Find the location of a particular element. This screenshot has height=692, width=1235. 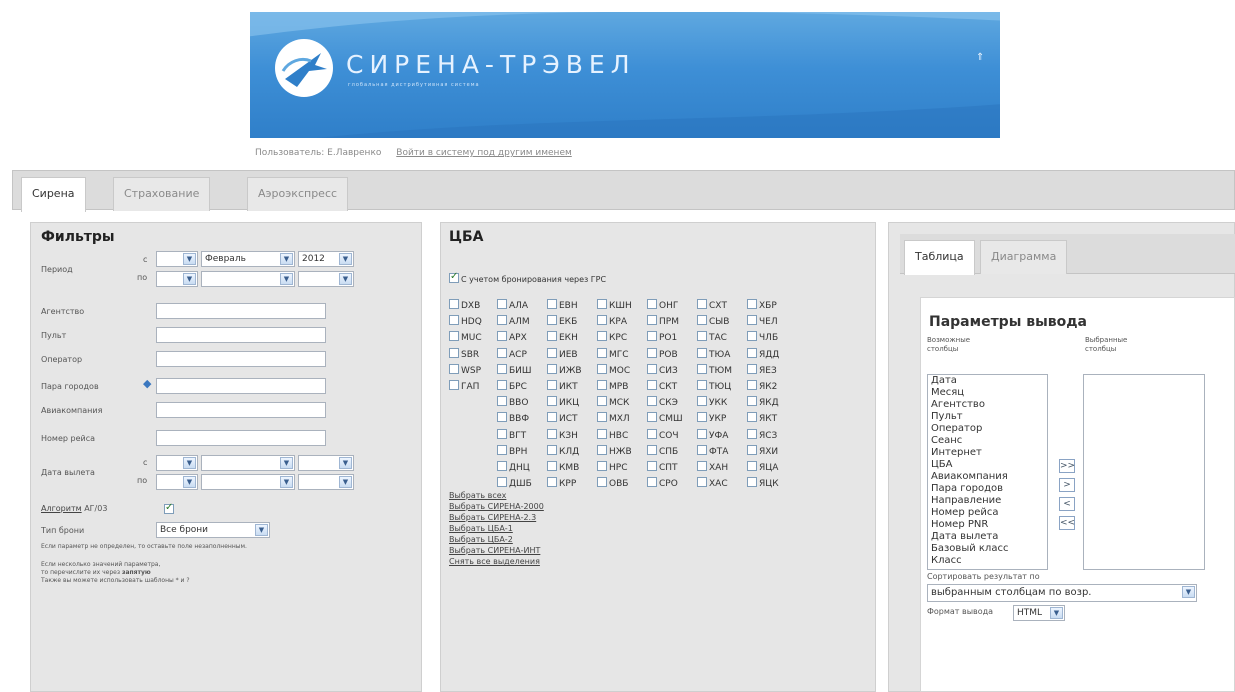

tsba-checkbox-item: АСР is located at coordinates (512, 353).